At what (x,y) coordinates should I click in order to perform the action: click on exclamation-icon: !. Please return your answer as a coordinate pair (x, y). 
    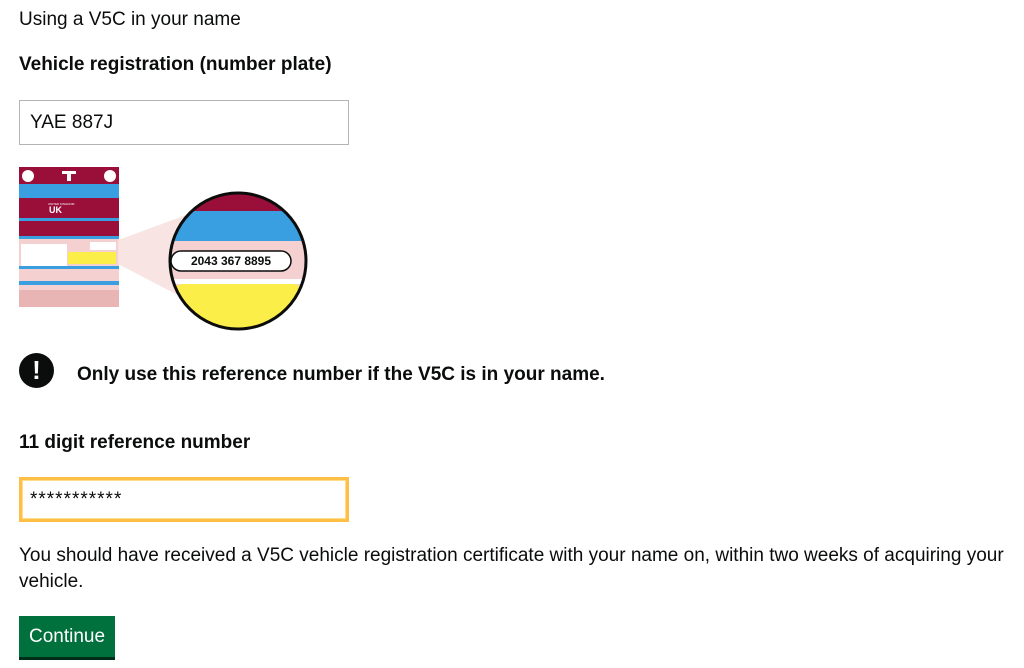
    Looking at the image, I should click on (36, 370).